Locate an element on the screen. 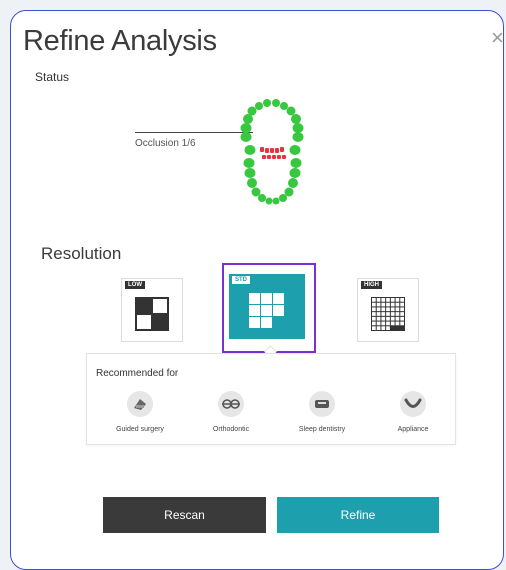 The height and width of the screenshot is (570, 506). resolution-tag: LOW is located at coordinates (135, 285).